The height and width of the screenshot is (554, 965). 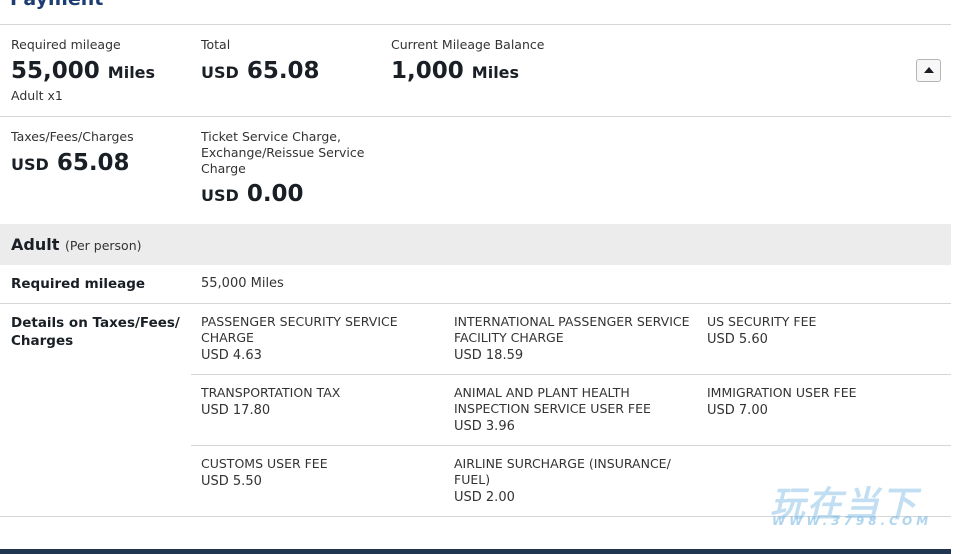 I want to click on total-value: USD 65.08, so click(x=260, y=71).